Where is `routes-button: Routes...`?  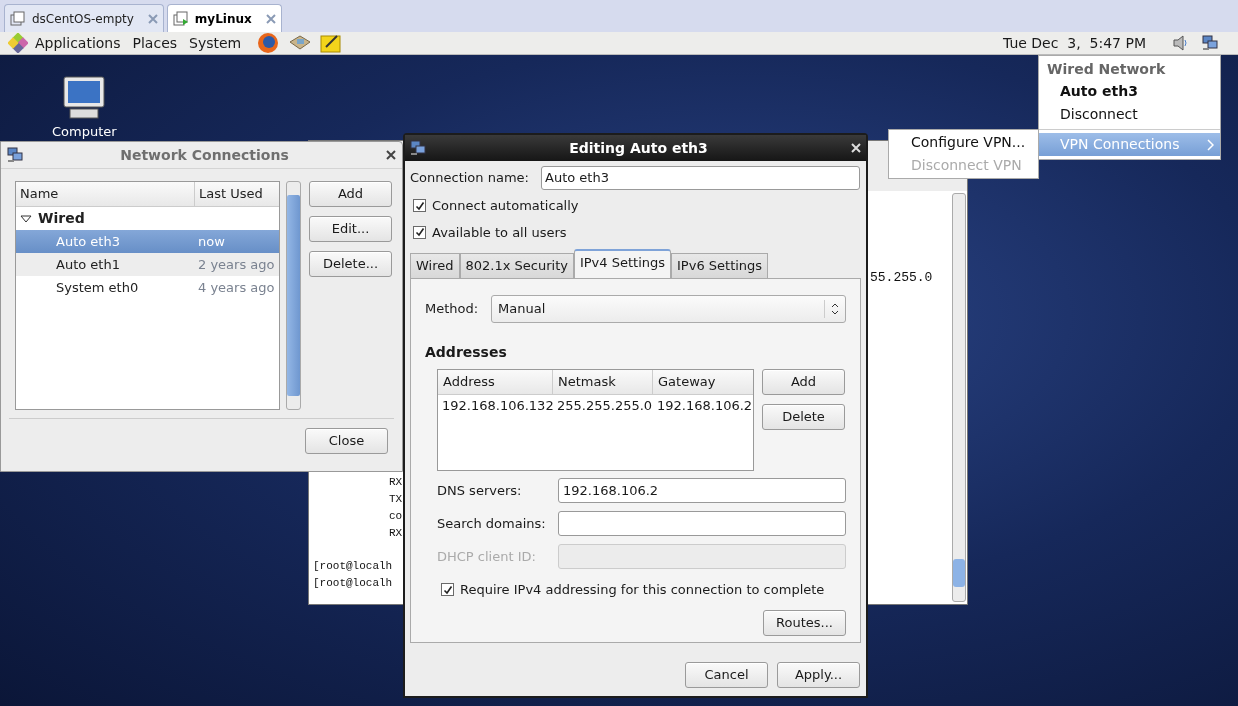
routes-button: Routes... is located at coordinates (804, 622).